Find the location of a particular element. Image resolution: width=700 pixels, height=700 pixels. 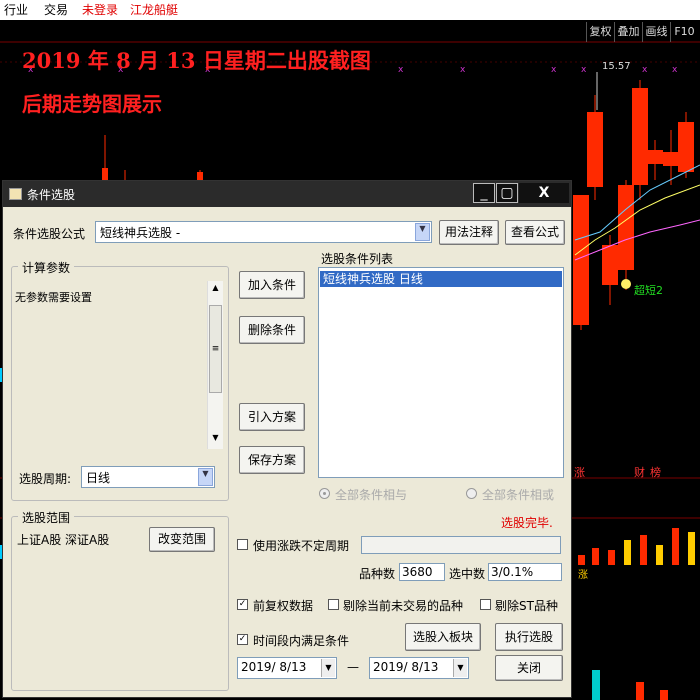

change-scope-button: 改变范围 is located at coordinates (182, 539).